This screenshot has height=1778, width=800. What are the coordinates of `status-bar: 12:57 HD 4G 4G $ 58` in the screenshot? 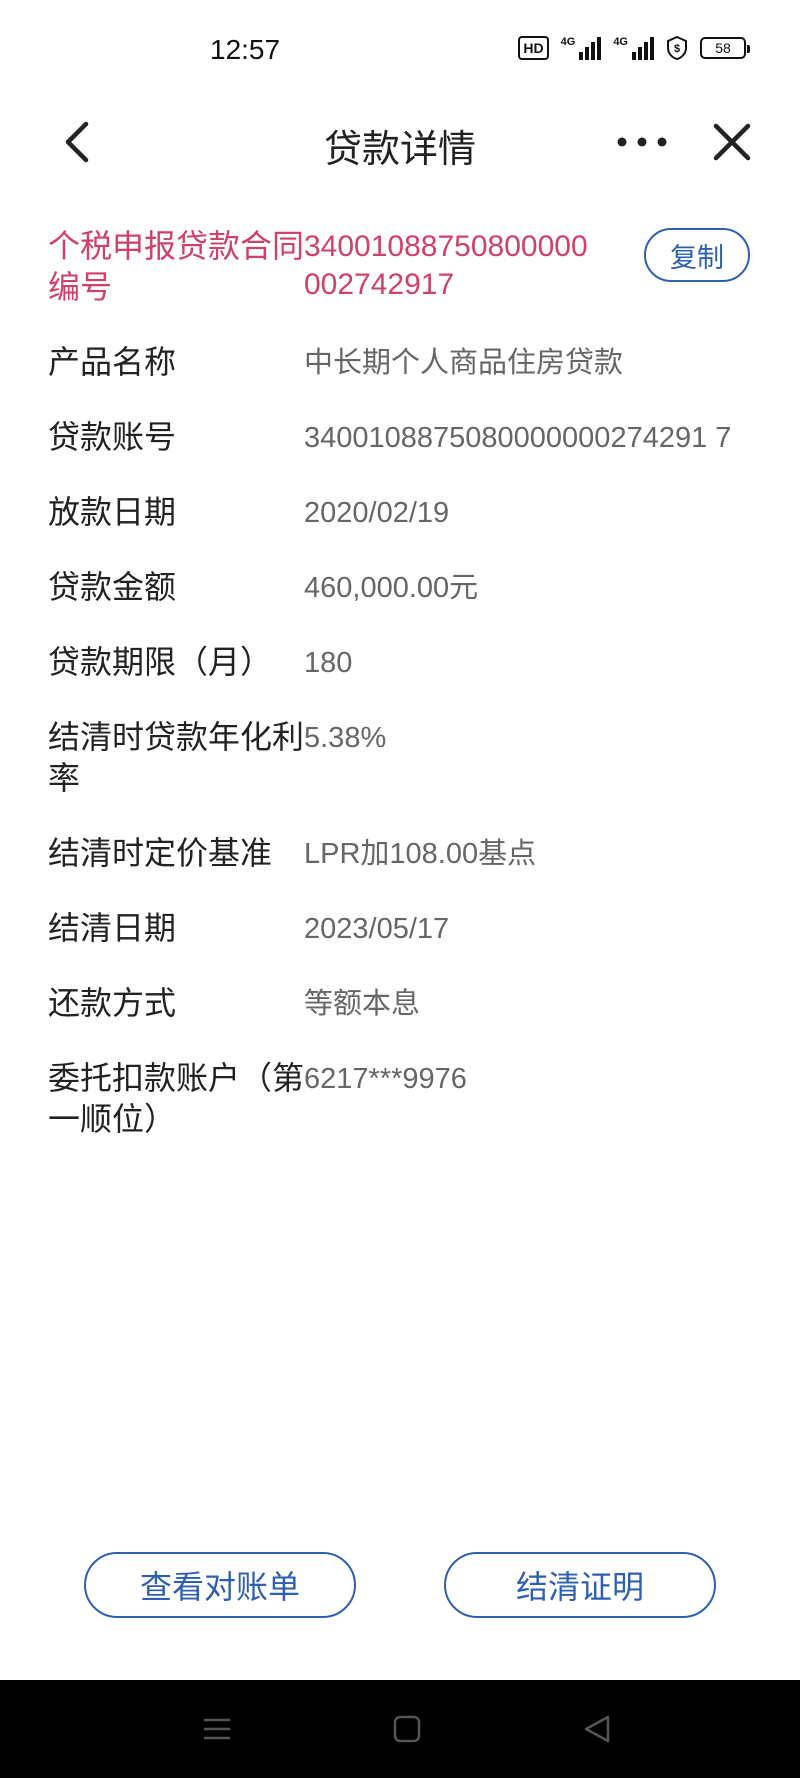 It's located at (400, 50).